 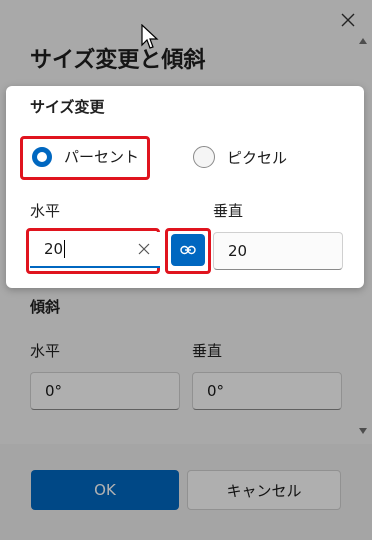 I want to click on radio-selected-icon, so click(x=42, y=156).